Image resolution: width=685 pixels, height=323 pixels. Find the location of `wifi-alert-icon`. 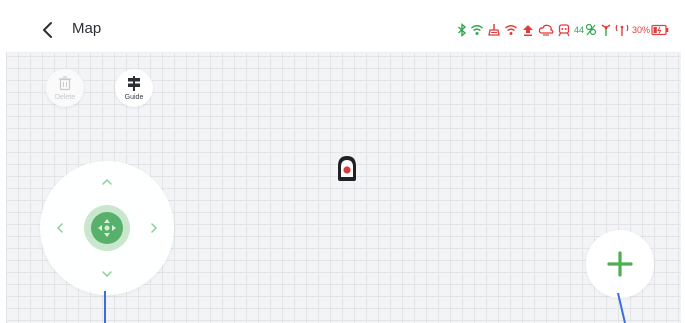

wifi-alert-icon is located at coordinates (511, 30).